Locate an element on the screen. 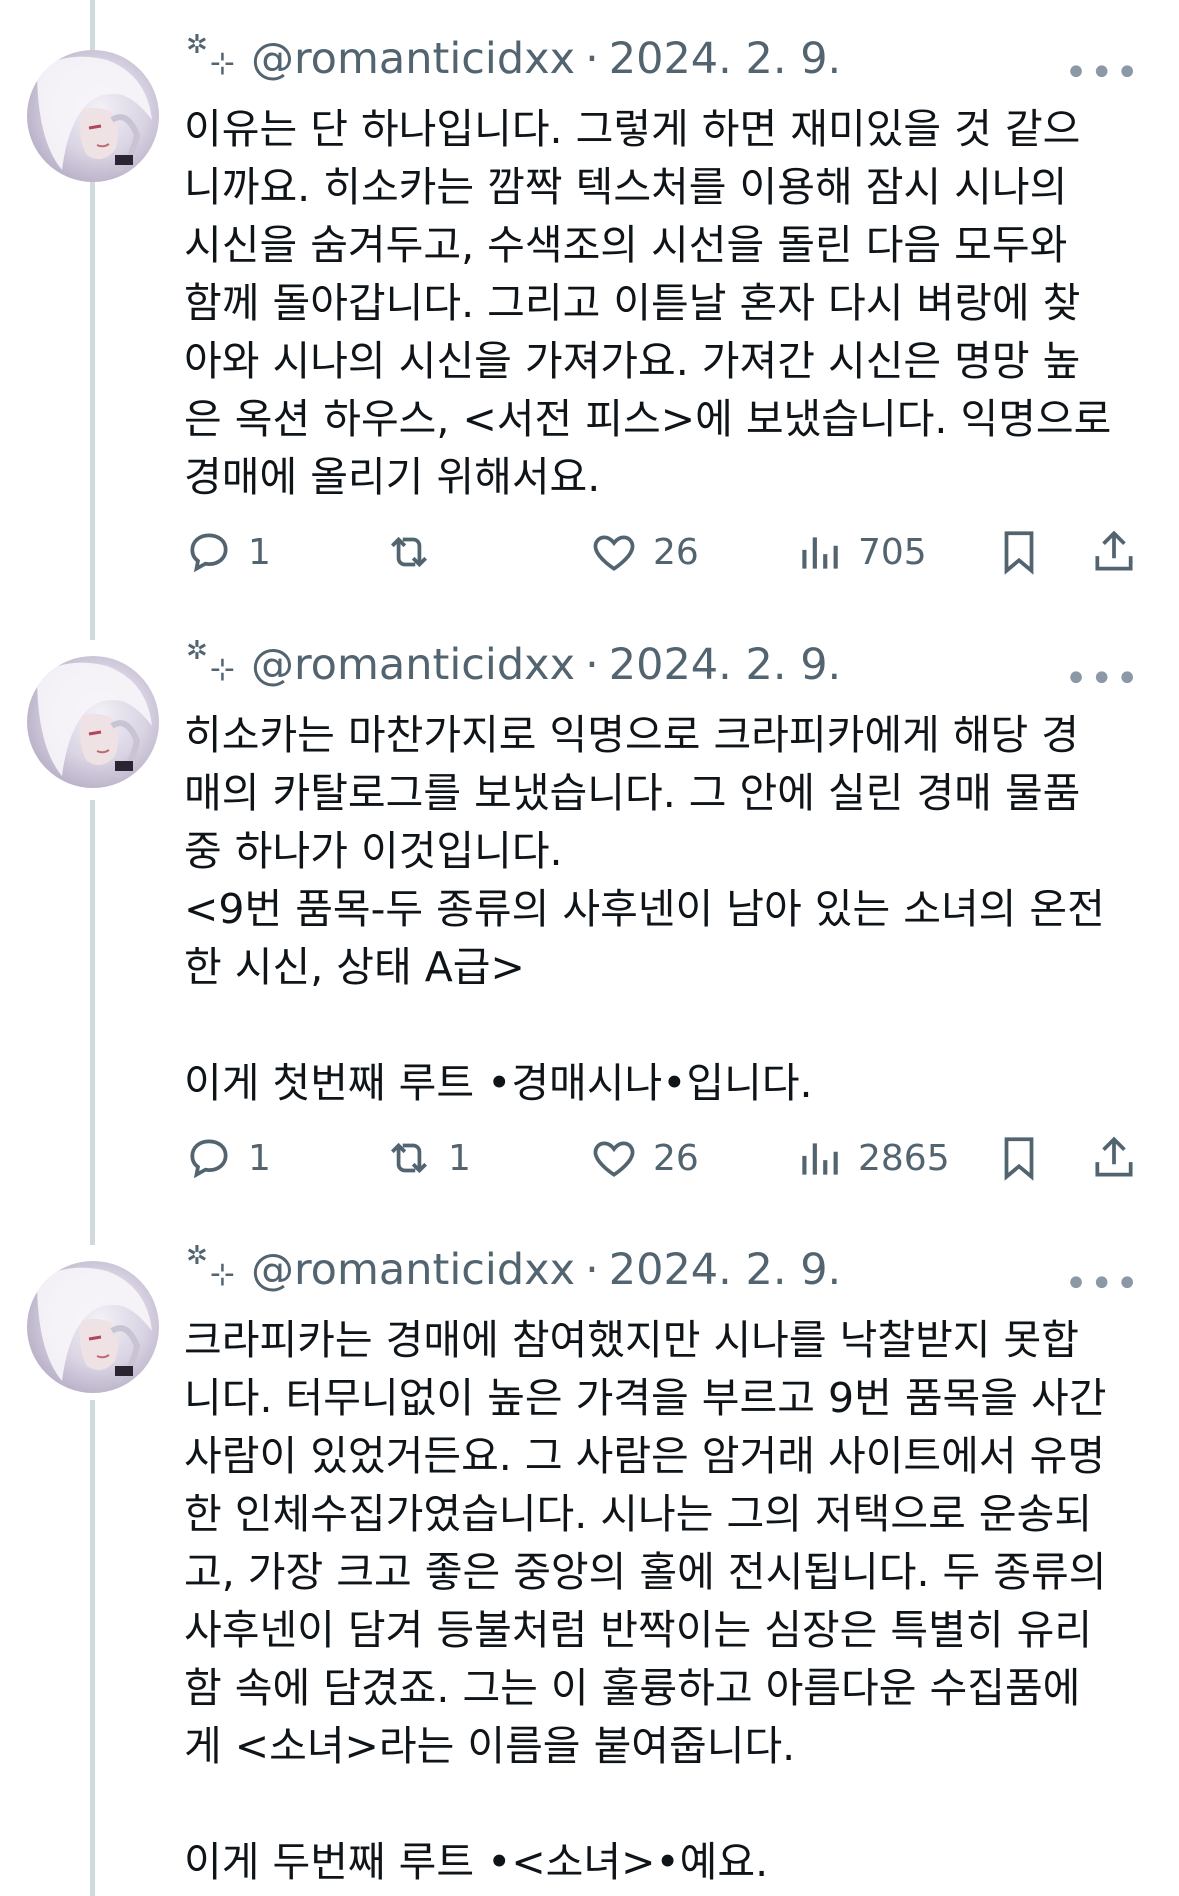 This screenshot has width=1179, height=1896. views-count: 705 is located at coordinates (892, 552).